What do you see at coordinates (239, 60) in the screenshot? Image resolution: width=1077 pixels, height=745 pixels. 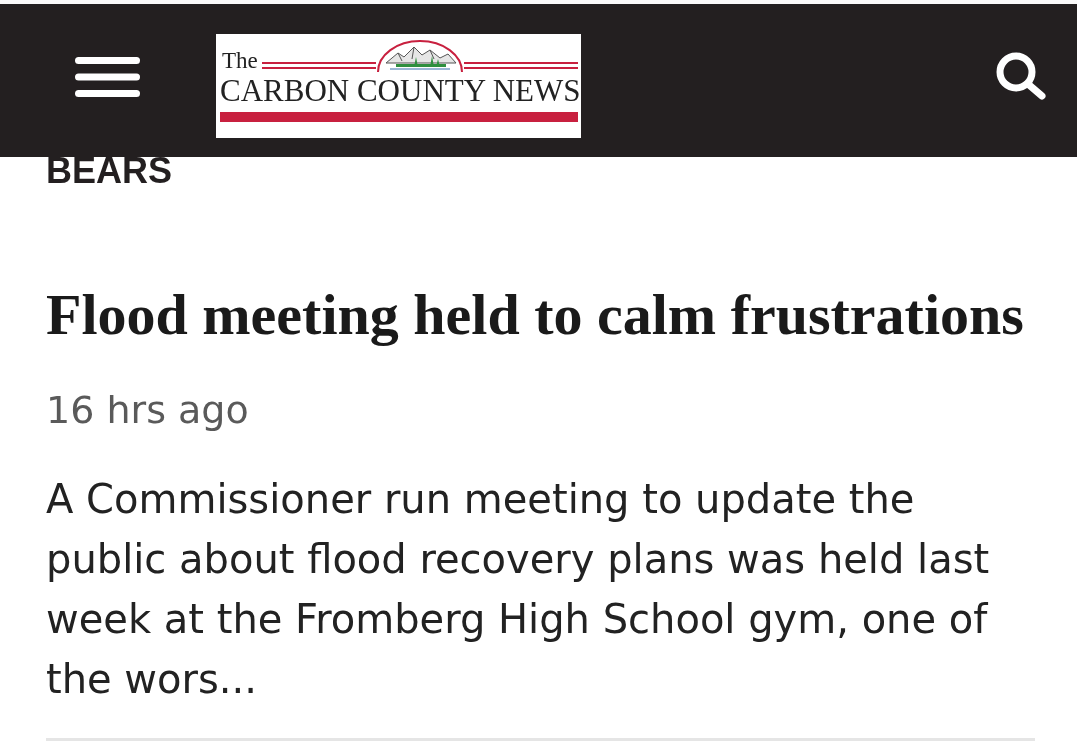 I see `logo-prefix: The` at bounding box center [239, 60].